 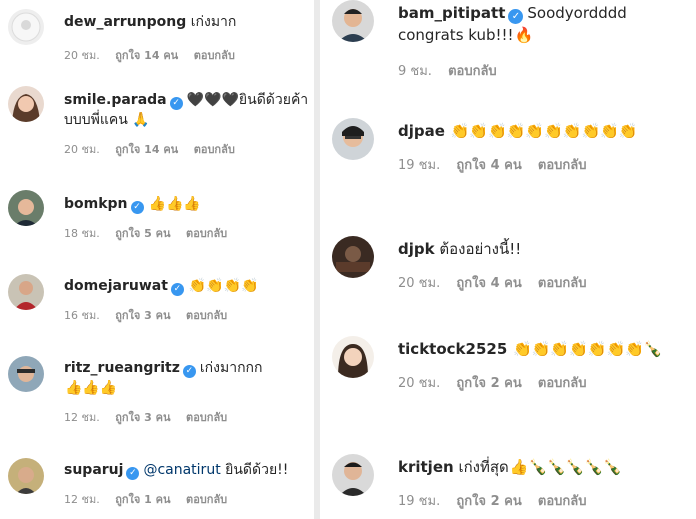 I want to click on comment-username: domejaruwat, so click(x=116, y=286).